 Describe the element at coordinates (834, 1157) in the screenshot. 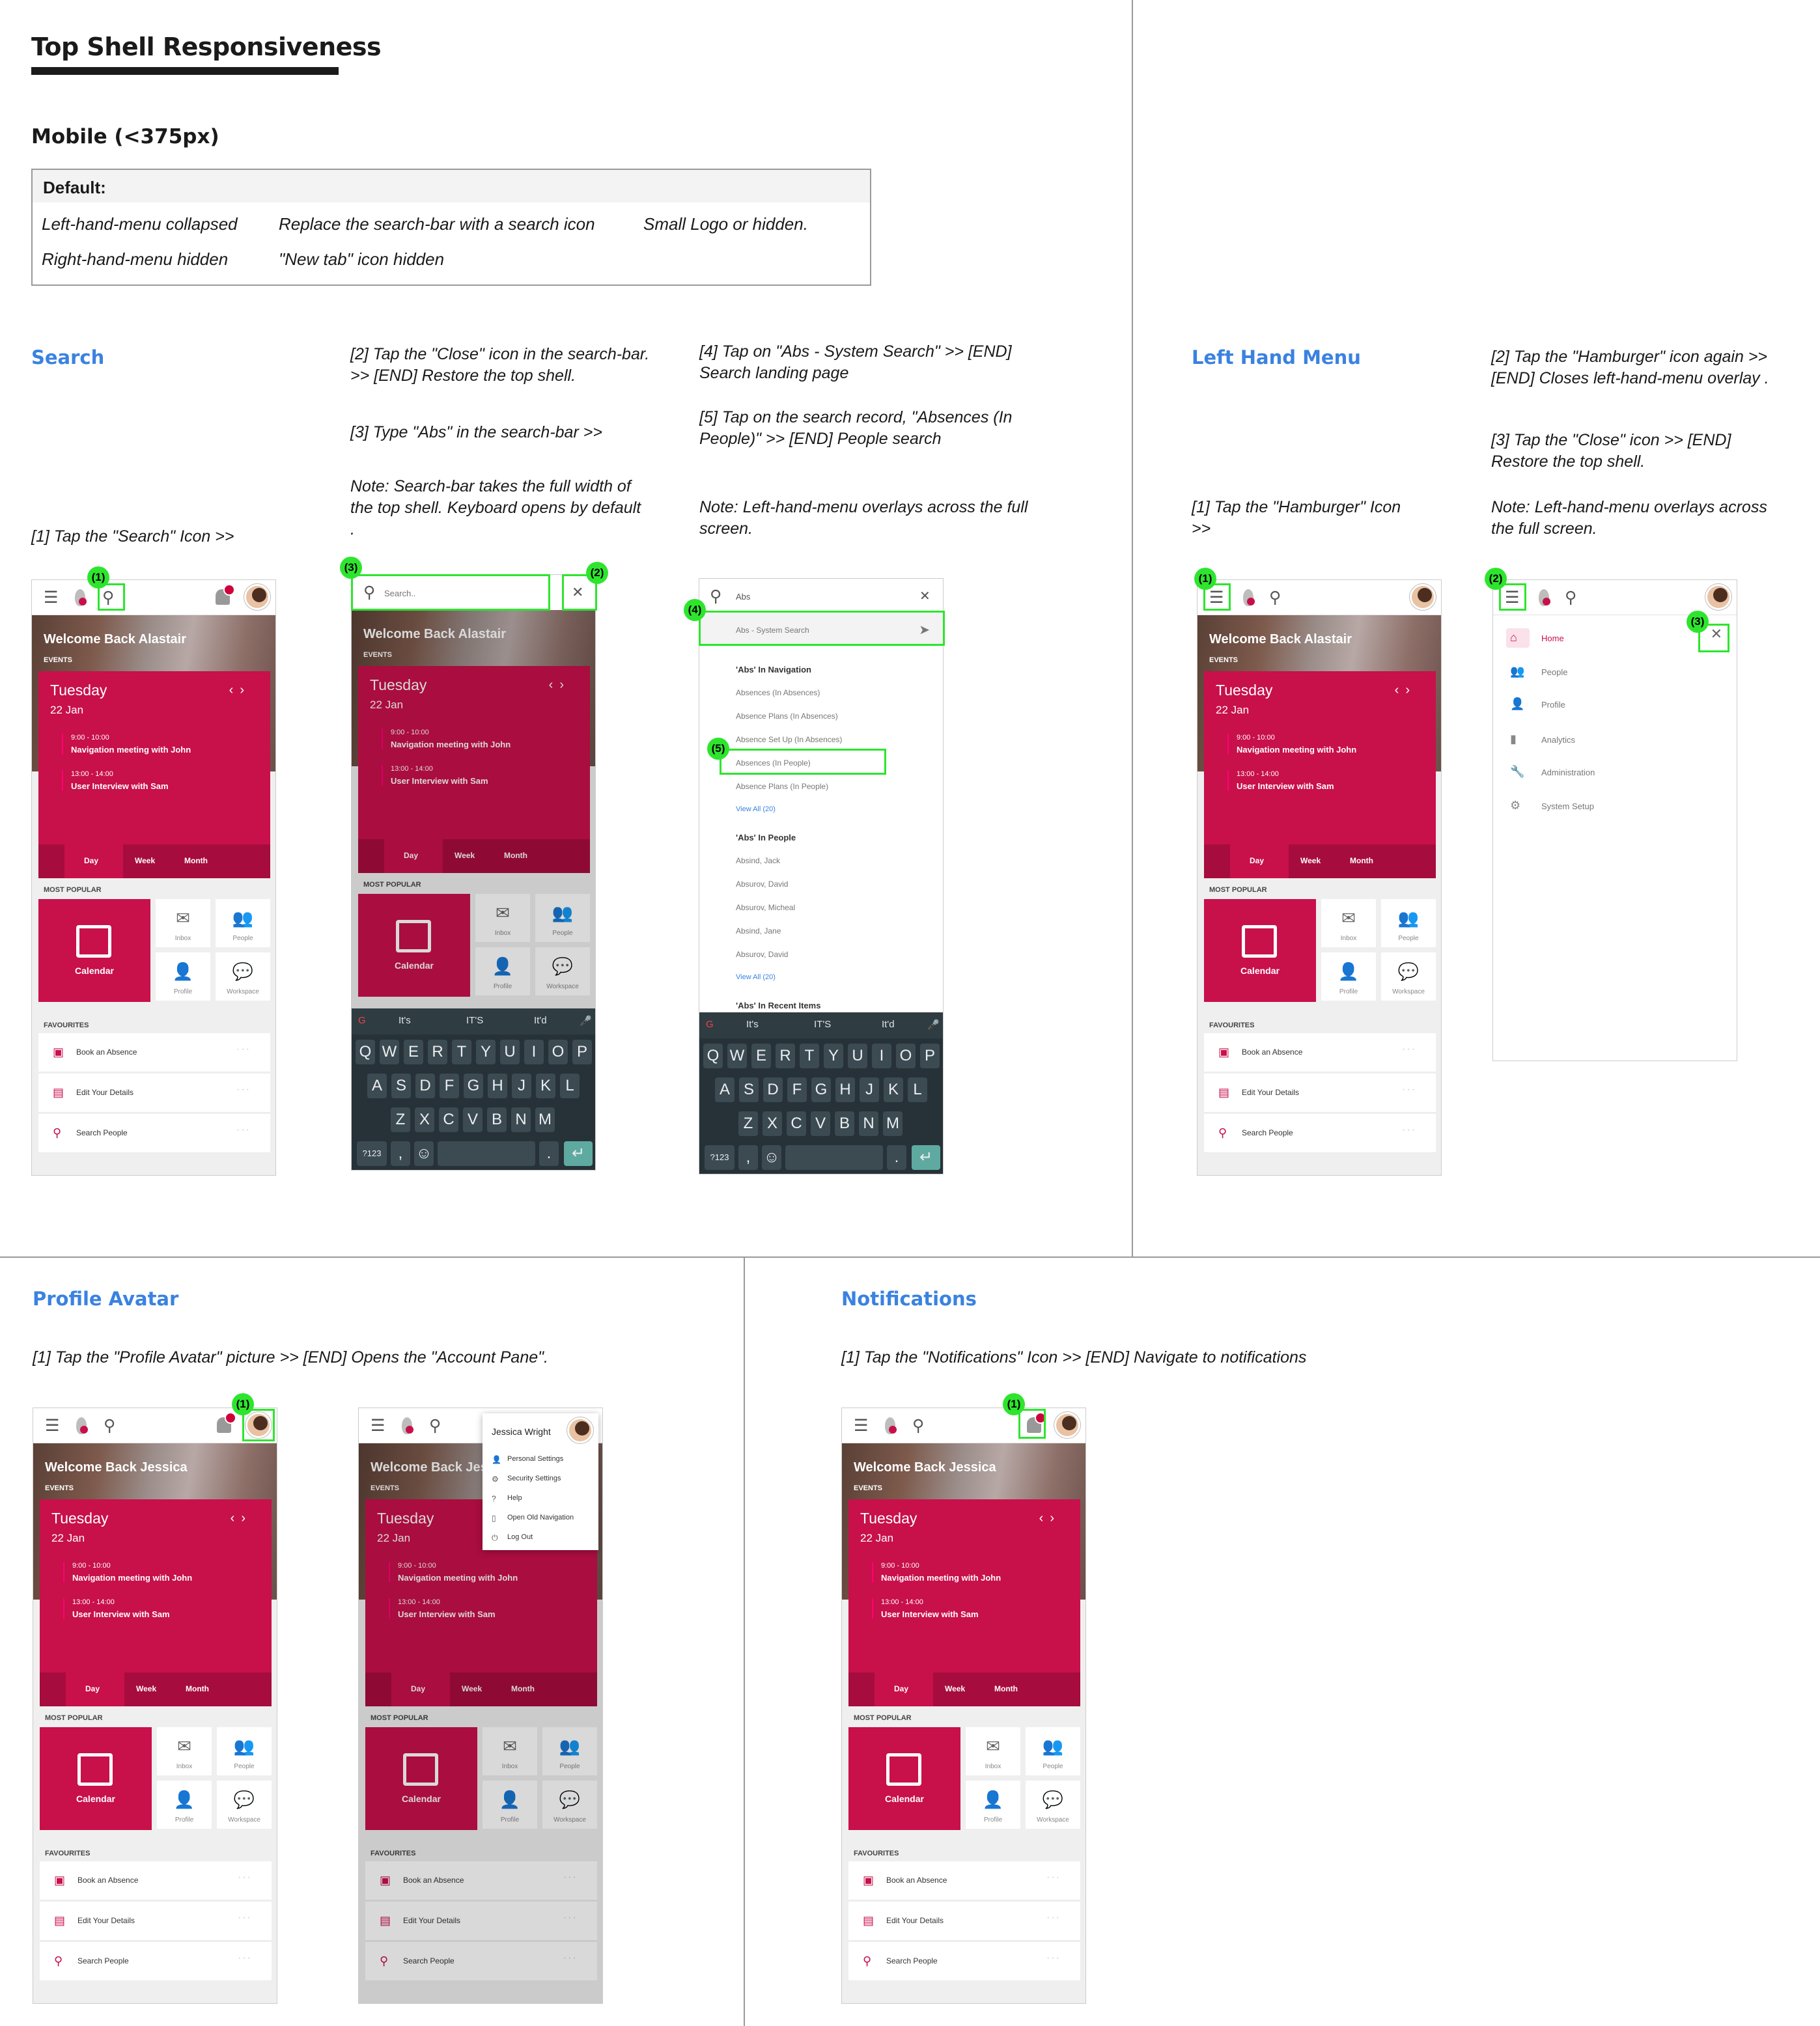

I see `space-key` at that location.